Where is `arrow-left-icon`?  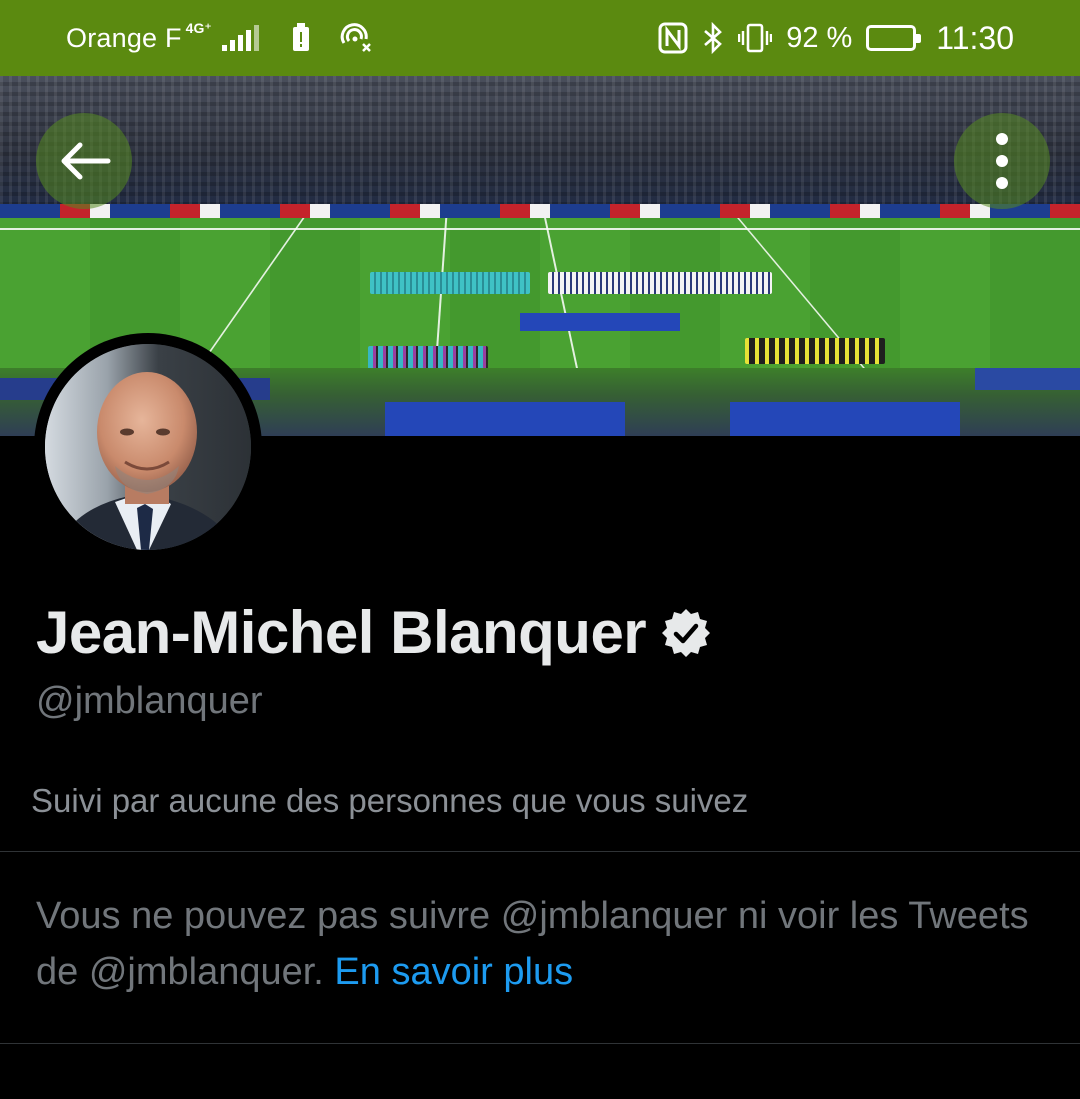
arrow-left-icon is located at coordinates (86, 161).